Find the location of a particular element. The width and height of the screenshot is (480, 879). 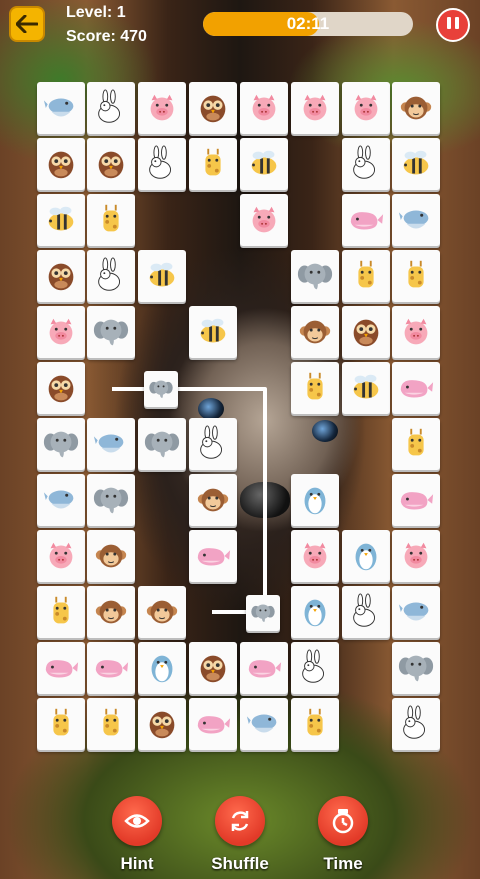

elephant-icon is located at coordinates (315, 276).